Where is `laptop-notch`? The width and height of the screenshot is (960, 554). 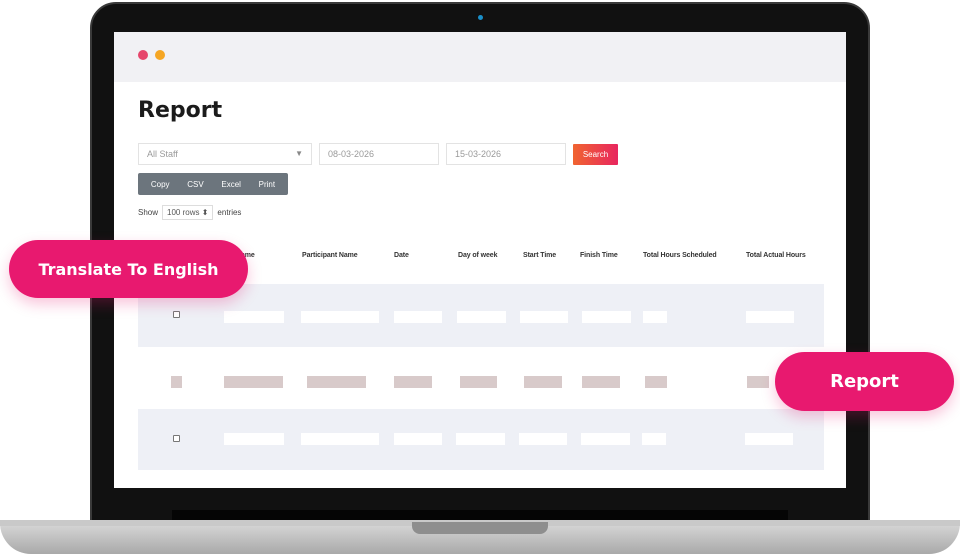
laptop-notch is located at coordinates (480, 528).